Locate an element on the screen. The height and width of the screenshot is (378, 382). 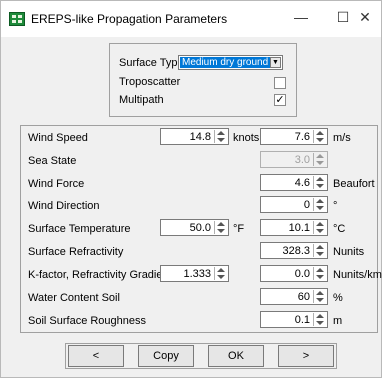
wind-speed-knots-spinner: 14.8 is located at coordinates (194, 136).